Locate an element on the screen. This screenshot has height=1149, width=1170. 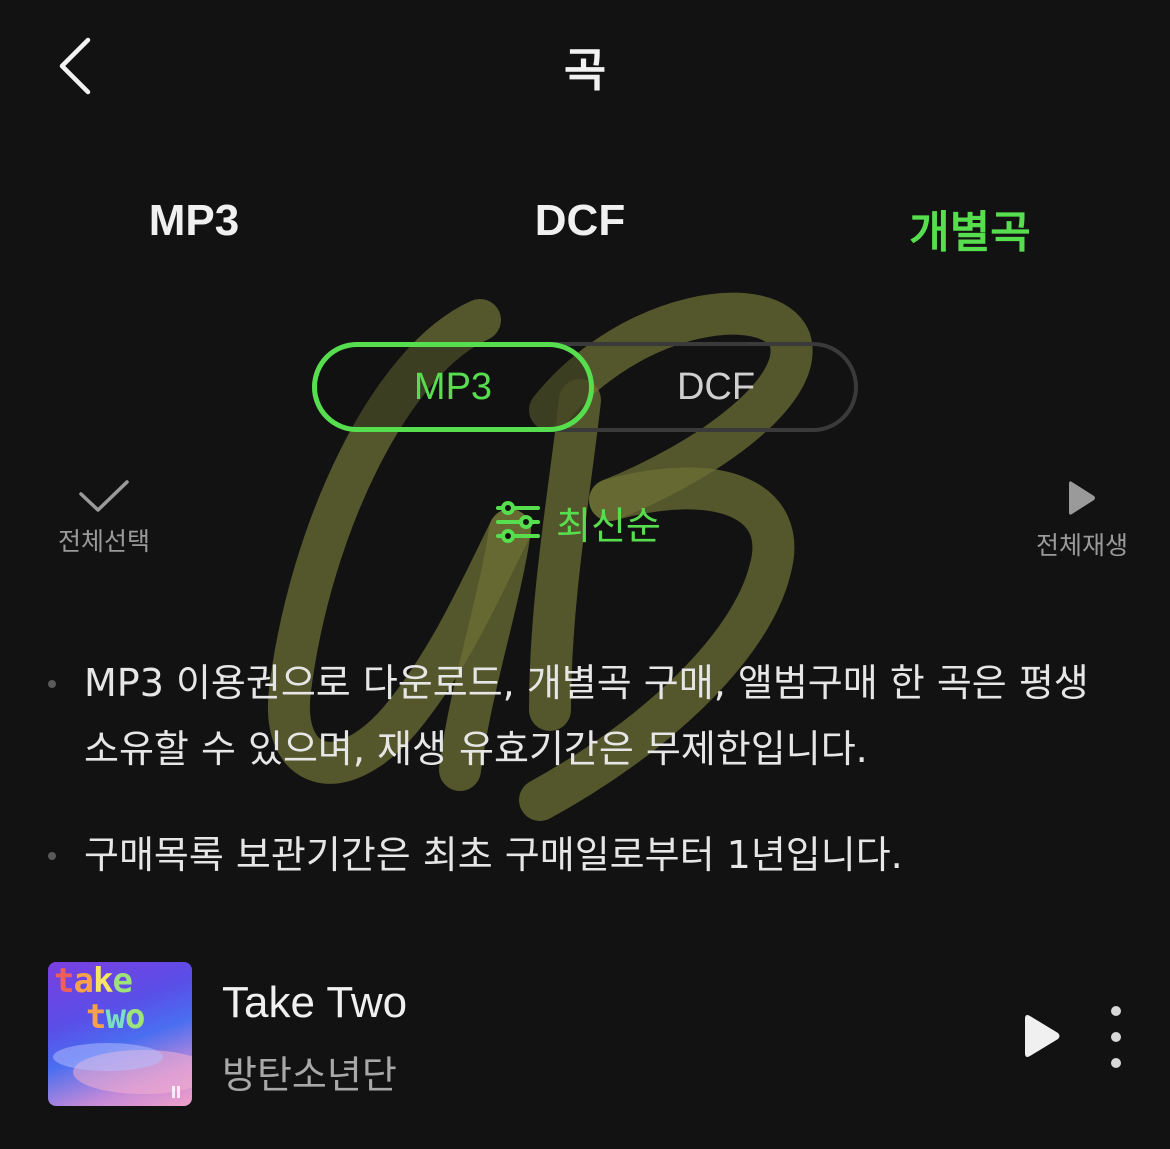
album-art-text-bottom: two is located at coordinates (115, 1017).